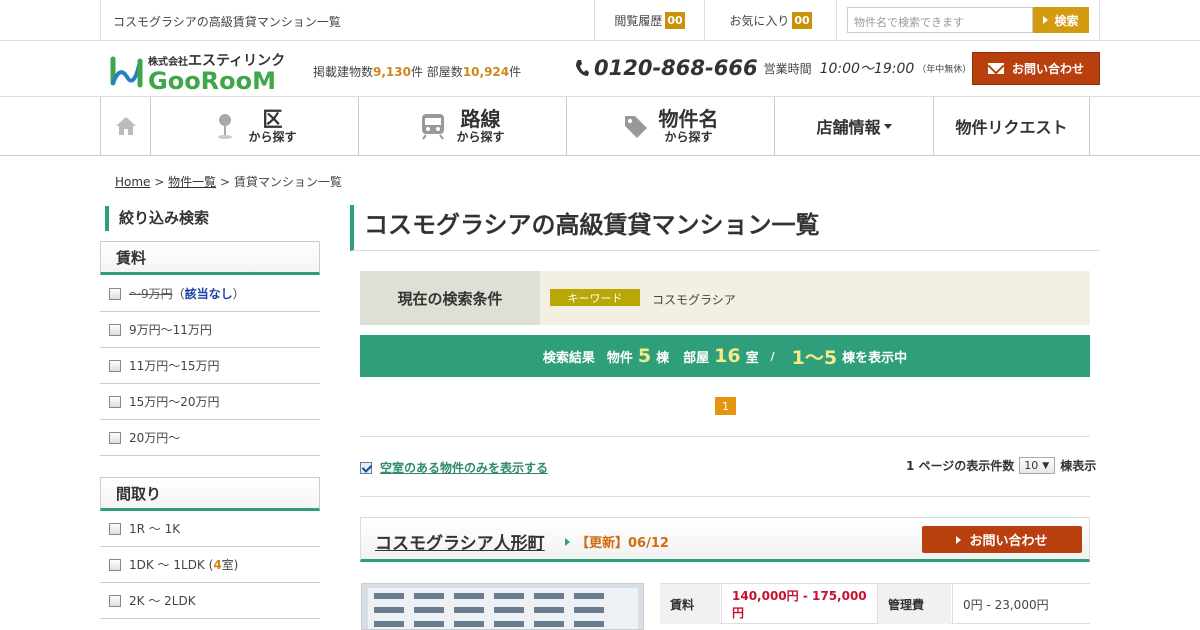  Describe the element at coordinates (210, 565) in the screenshot. I see `layout-option: 1DK ～ 1LDK (4 室)` at that location.